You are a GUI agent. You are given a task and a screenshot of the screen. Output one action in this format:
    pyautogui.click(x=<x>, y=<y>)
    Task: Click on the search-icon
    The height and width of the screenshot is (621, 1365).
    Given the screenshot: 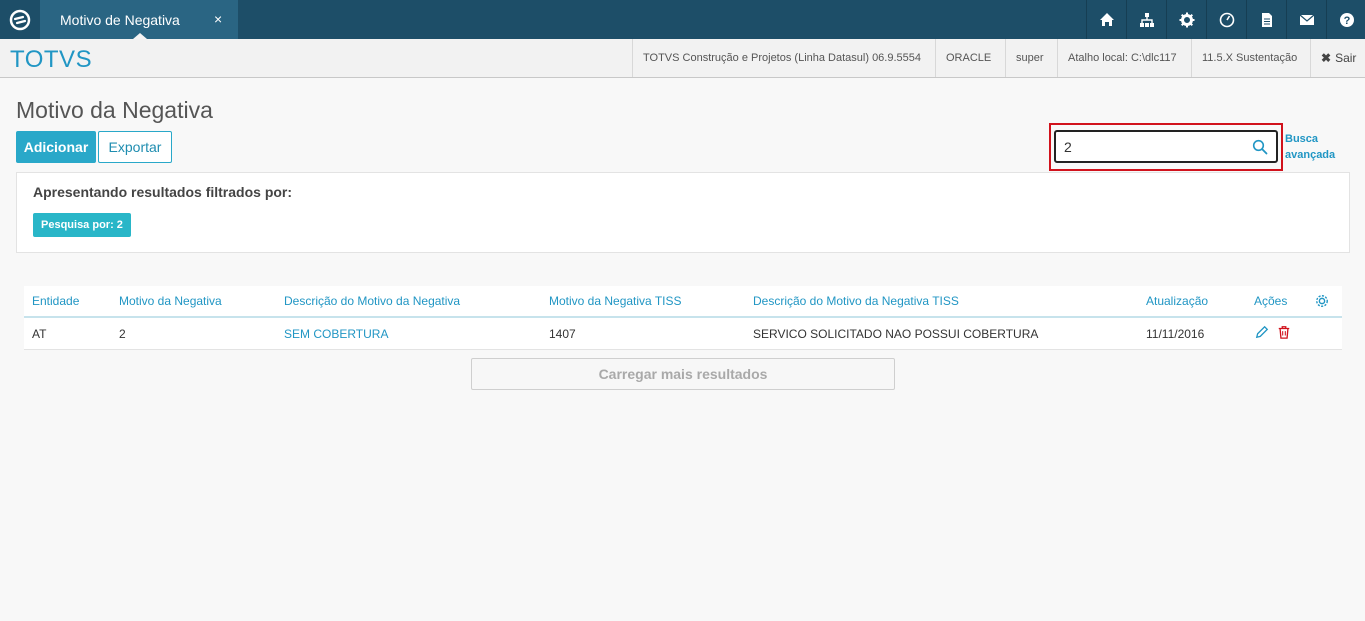 What is the action you would take?
    pyautogui.click(x=1260, y=147)
    